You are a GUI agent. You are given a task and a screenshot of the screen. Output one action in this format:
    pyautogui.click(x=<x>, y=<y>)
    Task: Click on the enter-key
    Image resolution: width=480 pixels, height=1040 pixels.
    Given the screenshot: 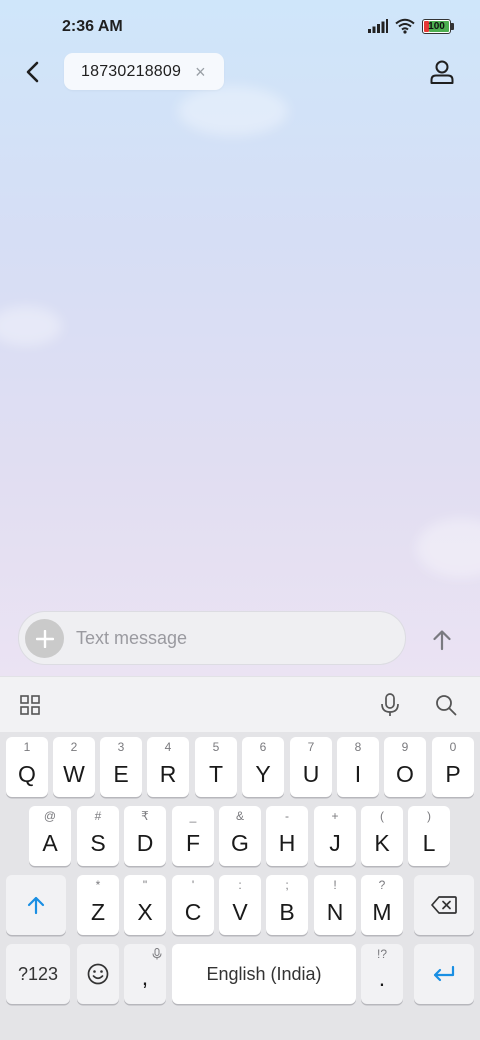 What is the action you would take?
    pyautogui.click(x=444, y=974)
    